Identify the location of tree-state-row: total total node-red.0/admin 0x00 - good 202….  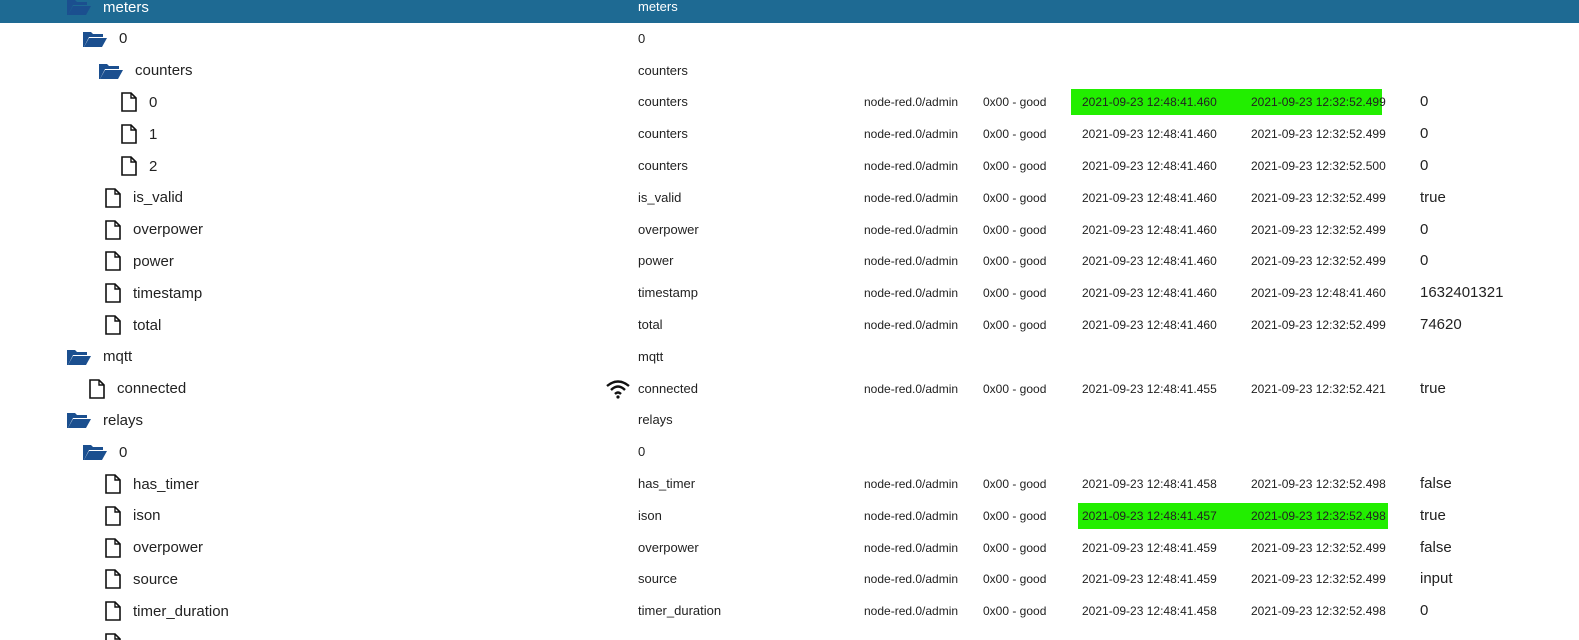
(789, 325).